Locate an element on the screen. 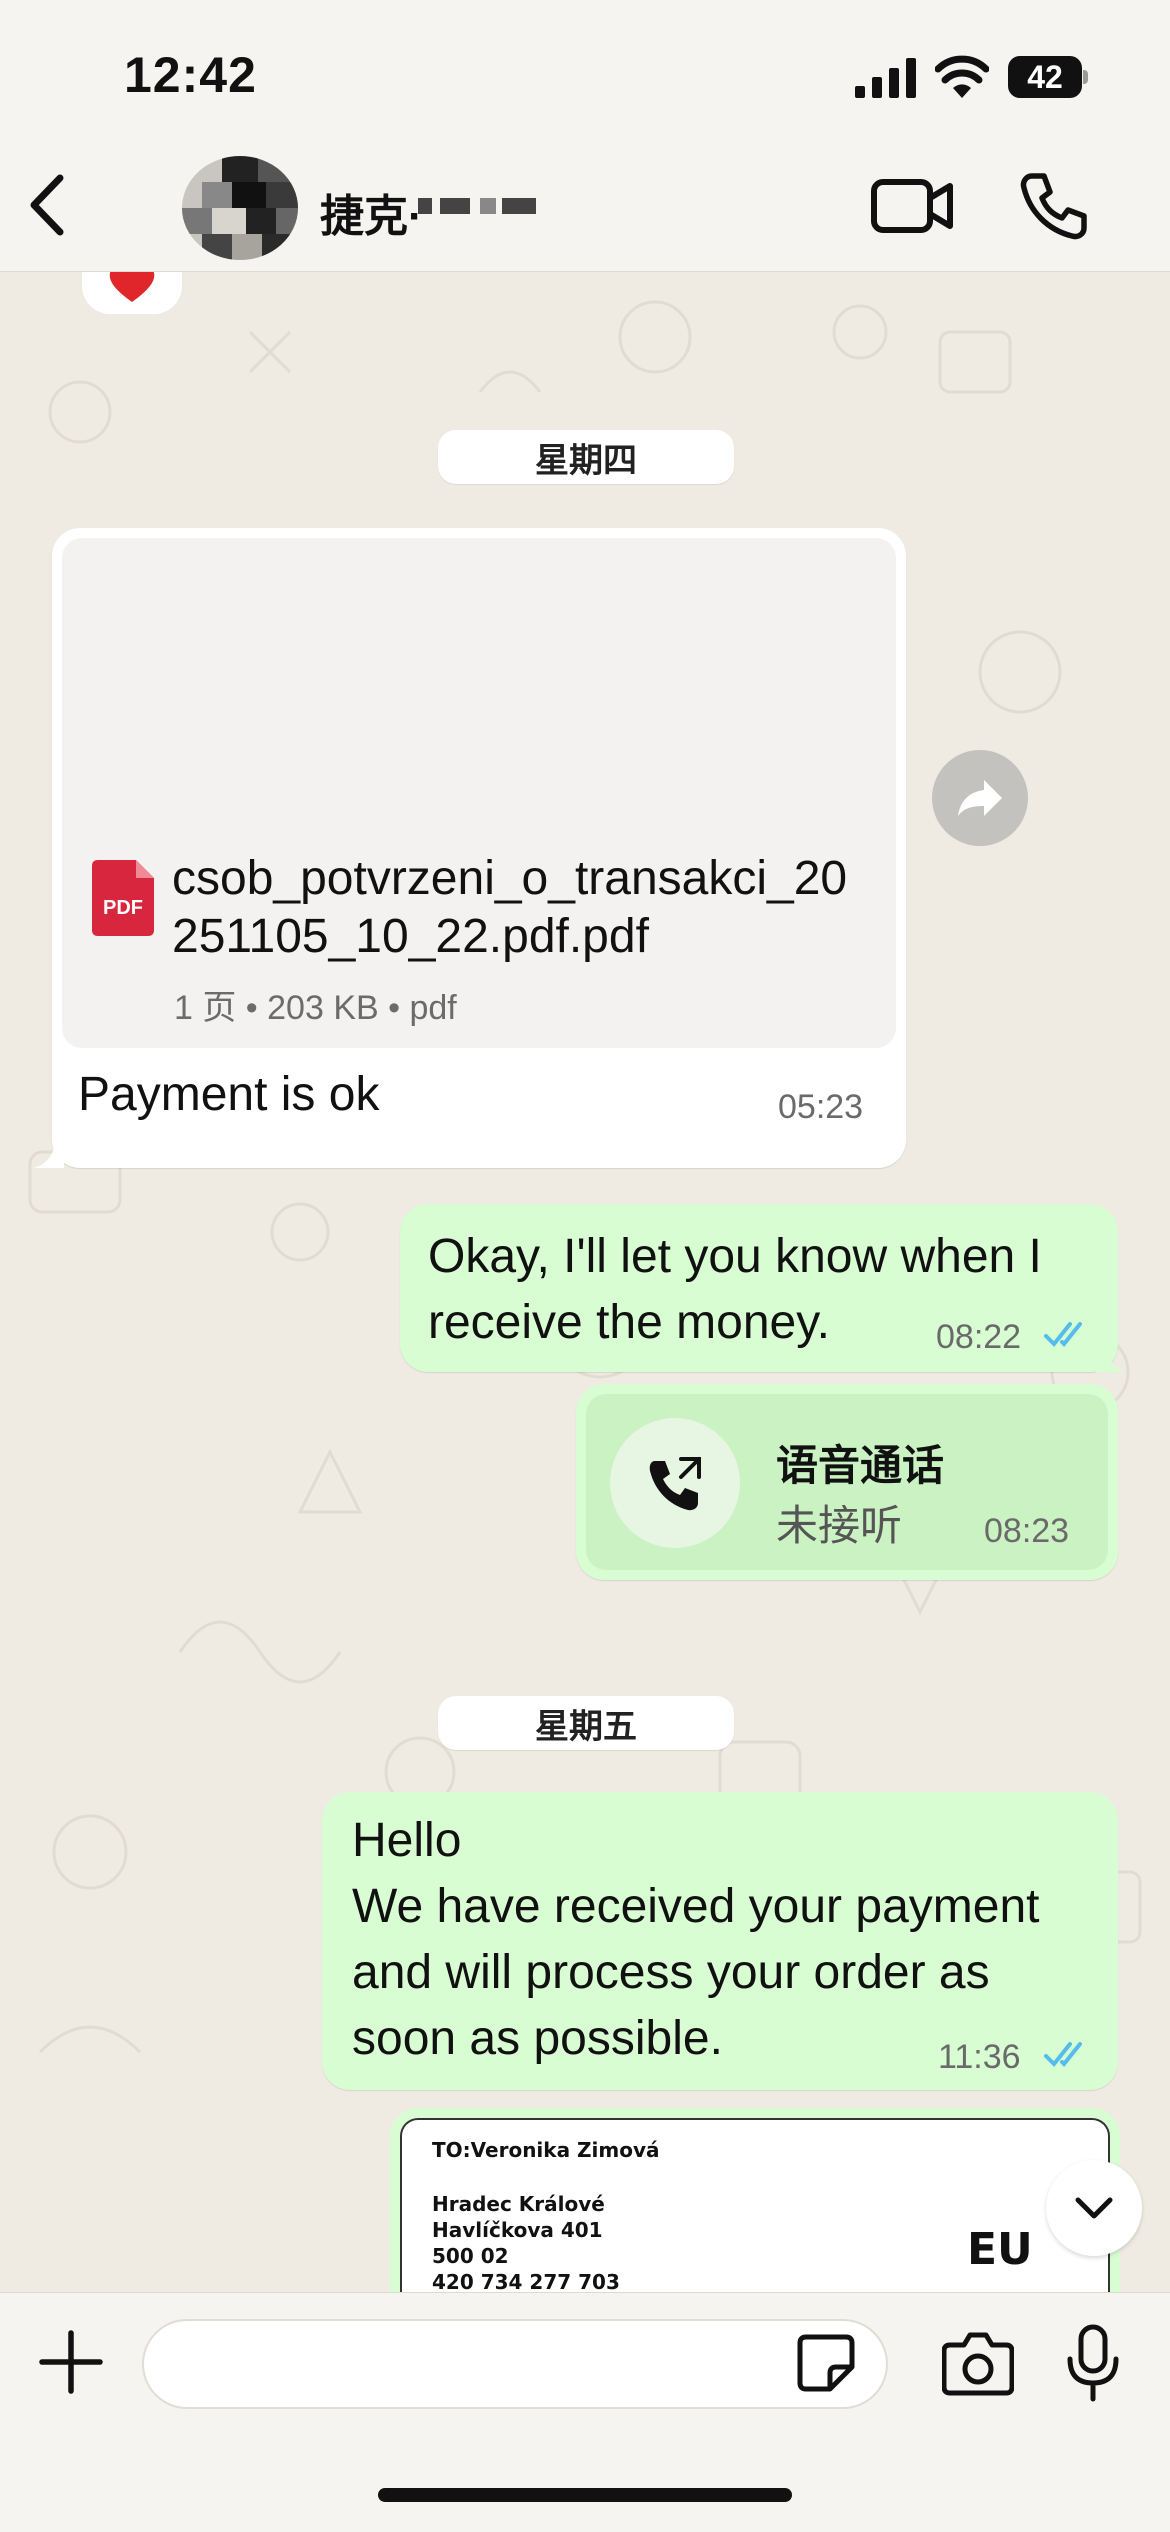 The width and height of the screenshot is (1170, 2532). call-status: 未接听 is located at coordinates (839, 1525).